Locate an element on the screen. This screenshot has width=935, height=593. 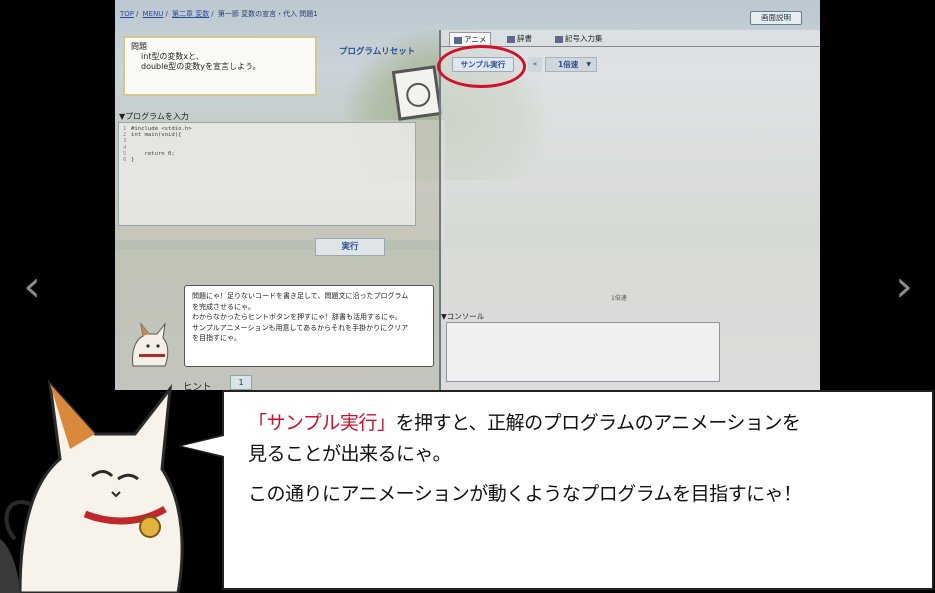
sample-button-highlight is located at coordinates (481, 66).